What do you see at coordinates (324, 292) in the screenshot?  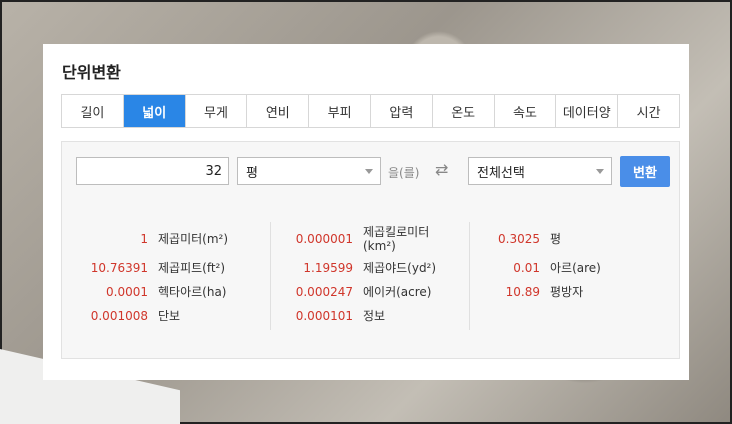 I see `result-value: 0.000247` at bounding box center [324, 292].